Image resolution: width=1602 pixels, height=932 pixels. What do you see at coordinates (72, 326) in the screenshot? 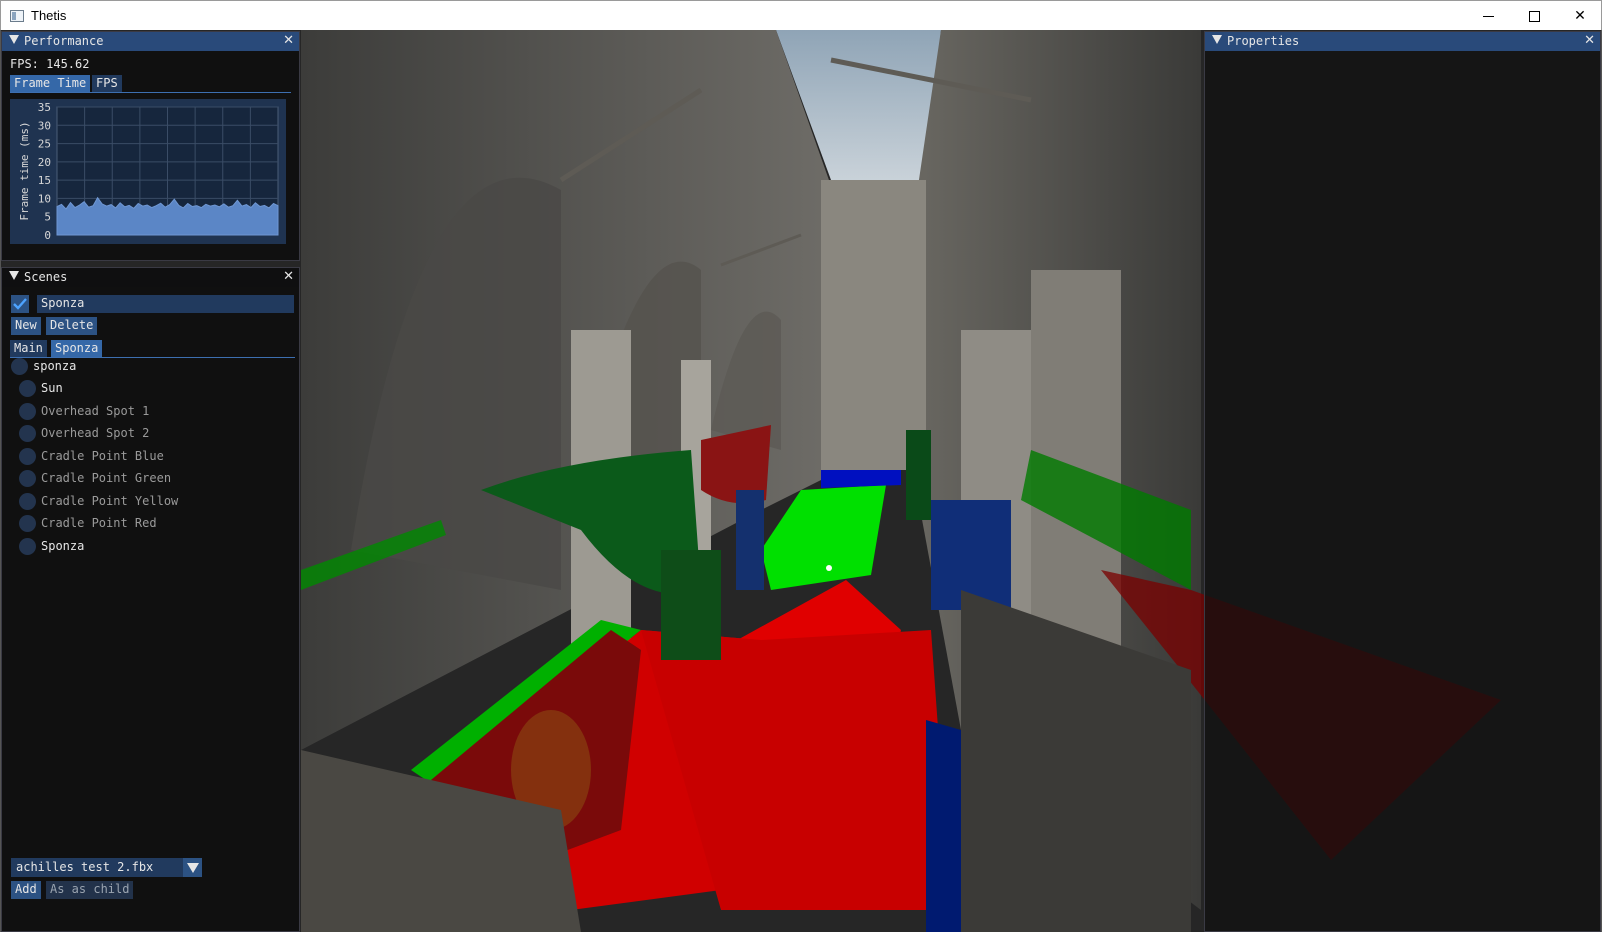
I see `delete-scene-button: Delete` at bounding box center [72, 326].